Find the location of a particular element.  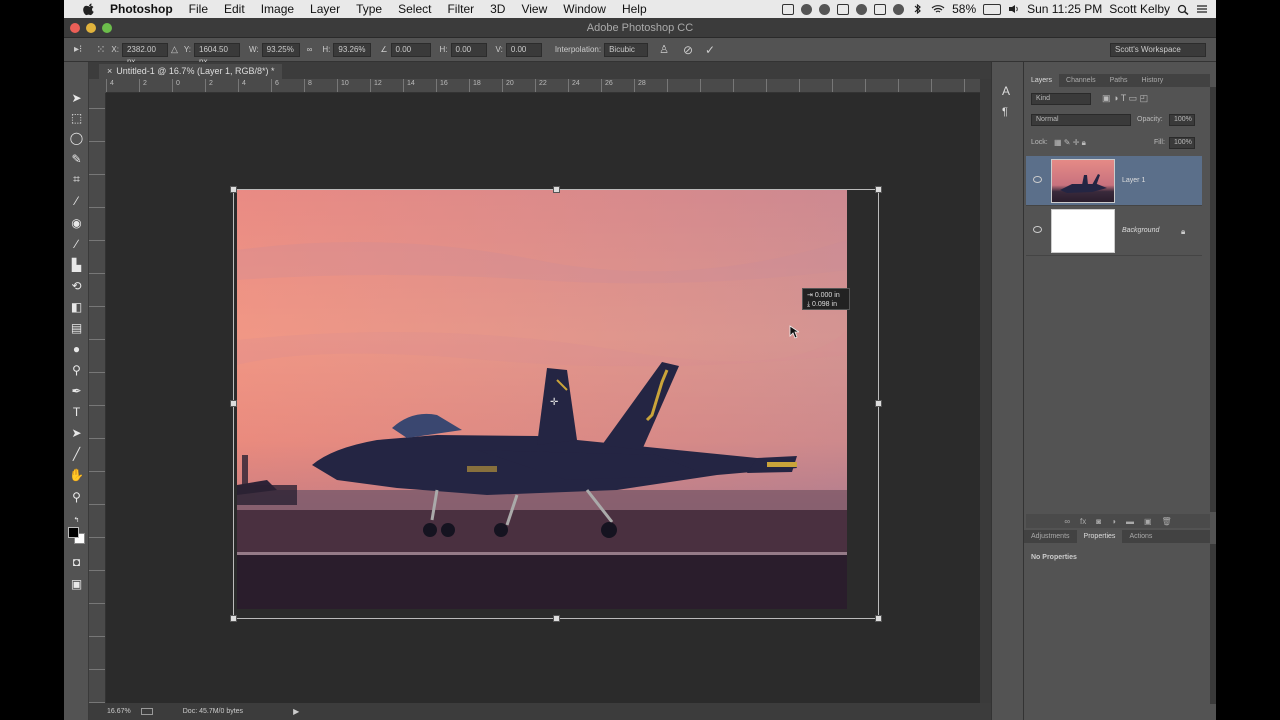

path-selection-tool-icon: ➤ is located at coordinates (76, 432).